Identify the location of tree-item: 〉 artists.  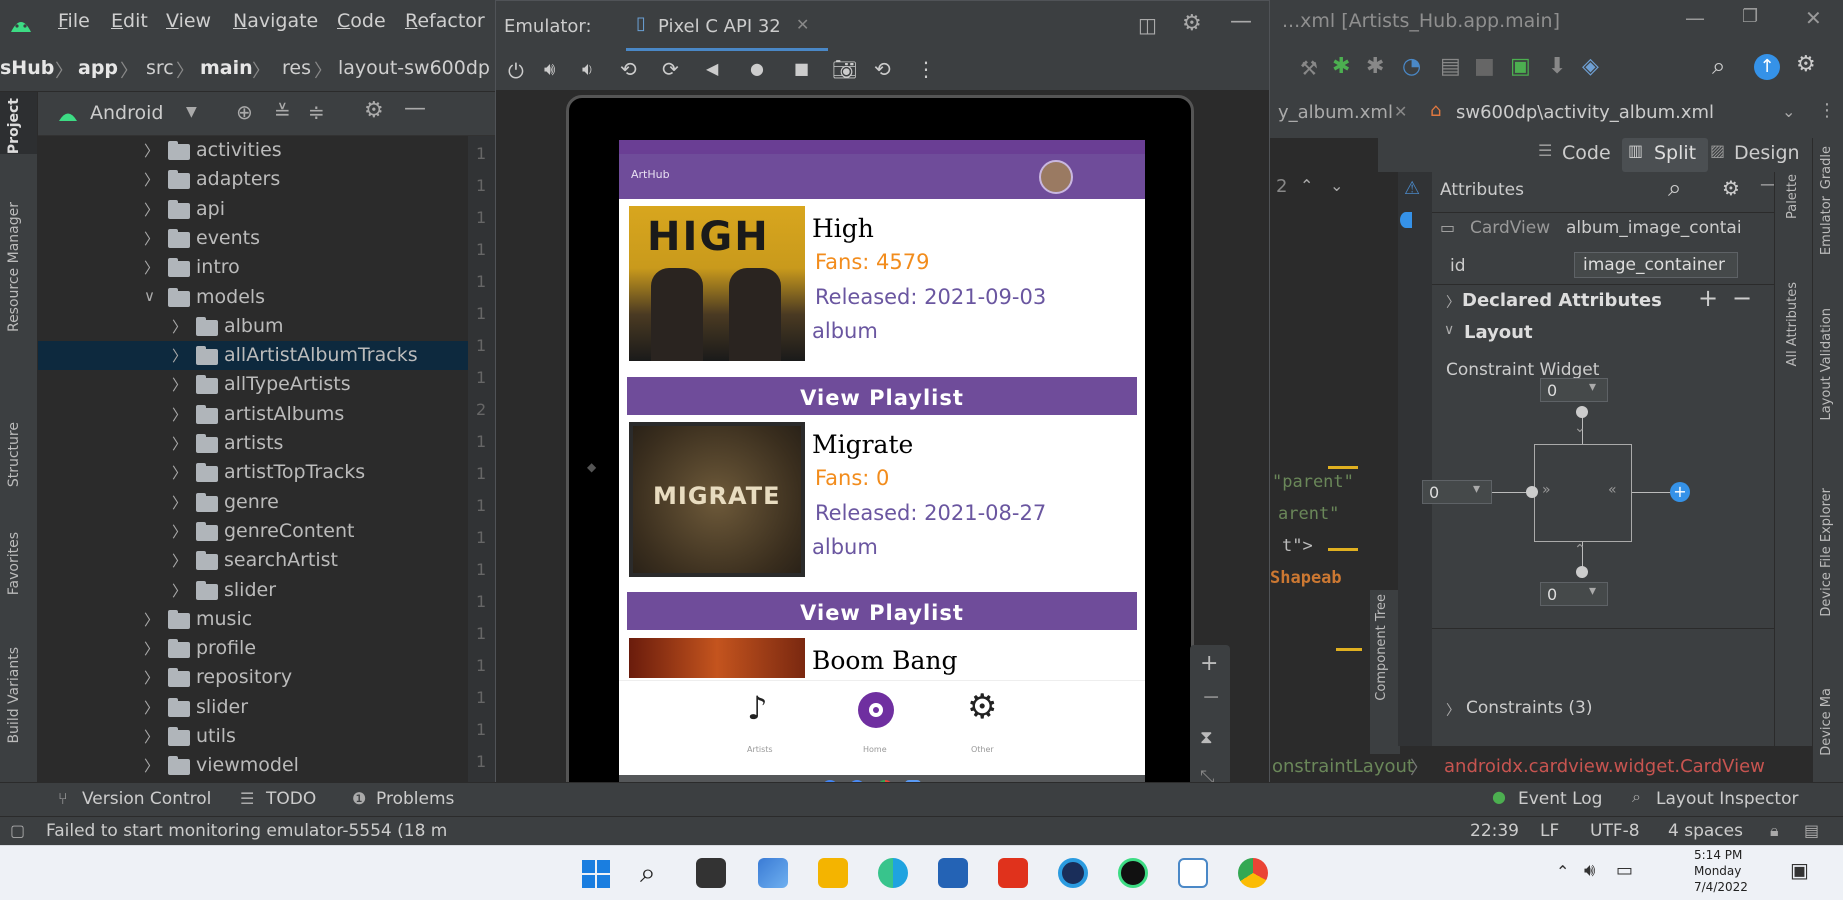
(253, 443).